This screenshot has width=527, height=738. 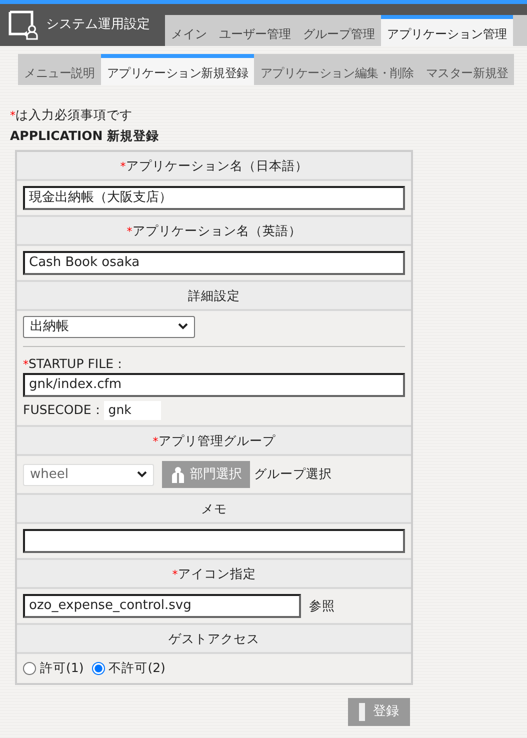 What do you see at coordinates (339, 30) in the screenshot?
I see `nav-tab: グループ管理` at bounding box center [339, 30].